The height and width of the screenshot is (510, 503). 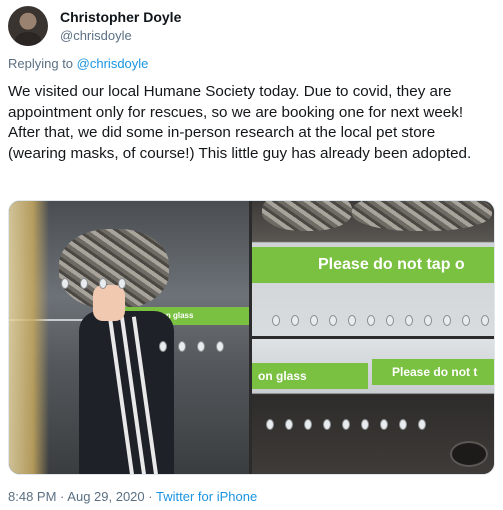 What do you see at coordinates (41, 63) in the screenshot?
I see `replying-to-label: Replying to` at bounding box center [41, 63].